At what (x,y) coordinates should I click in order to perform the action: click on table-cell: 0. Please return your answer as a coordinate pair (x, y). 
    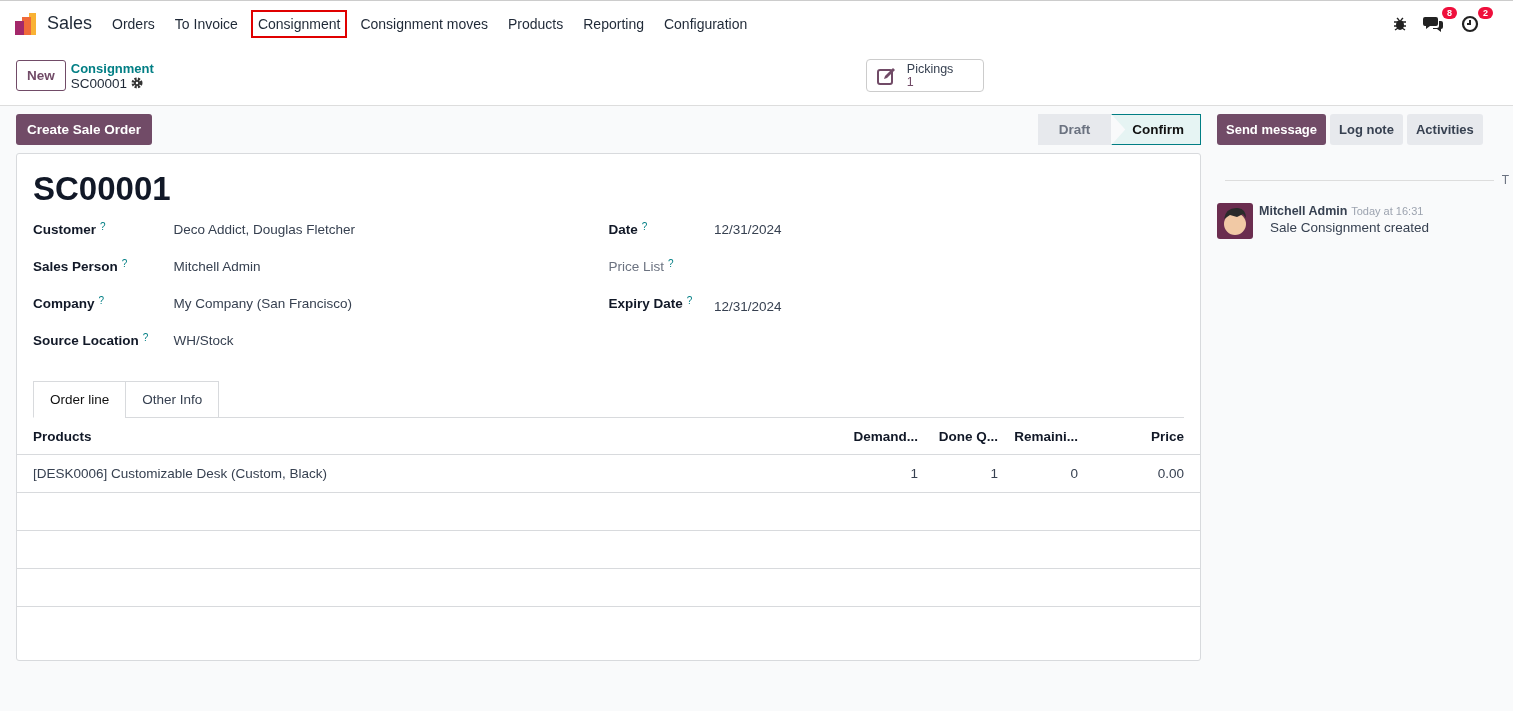
    Looking at the image, I should click on (1046, 473).